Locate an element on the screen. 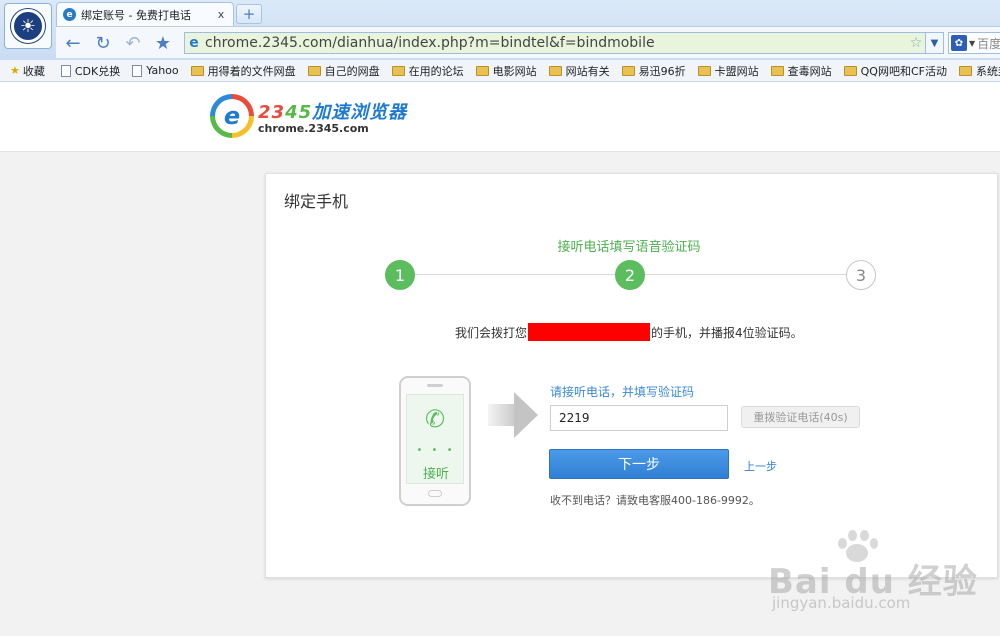 Image resolution: width=1000 pixels, height=636 pixels. dial-notice-after: 的手机，并播报4位验证码。 is located at coordinates (727, 332).